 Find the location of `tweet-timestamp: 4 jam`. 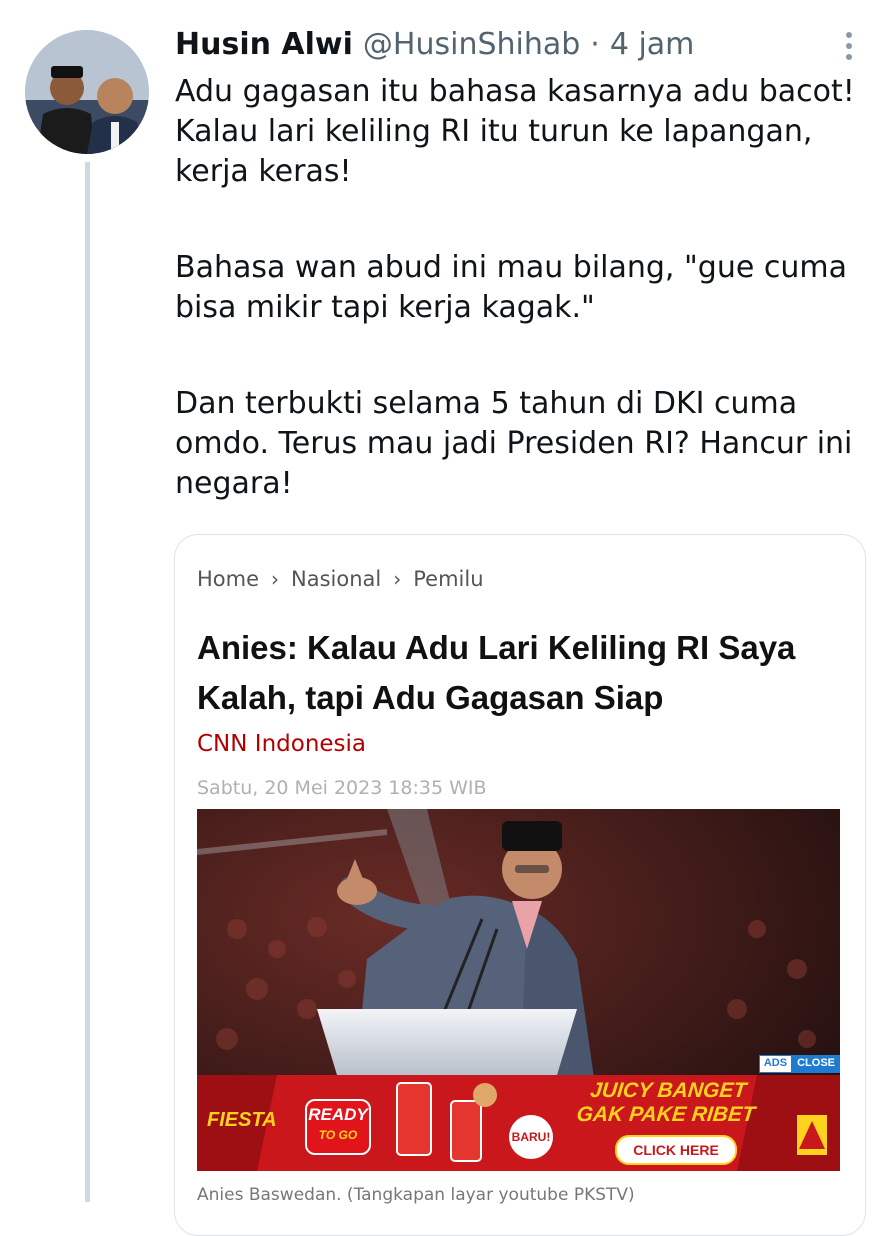

tweet-timestamp: 4 jam is located at coordinates (652, 44).